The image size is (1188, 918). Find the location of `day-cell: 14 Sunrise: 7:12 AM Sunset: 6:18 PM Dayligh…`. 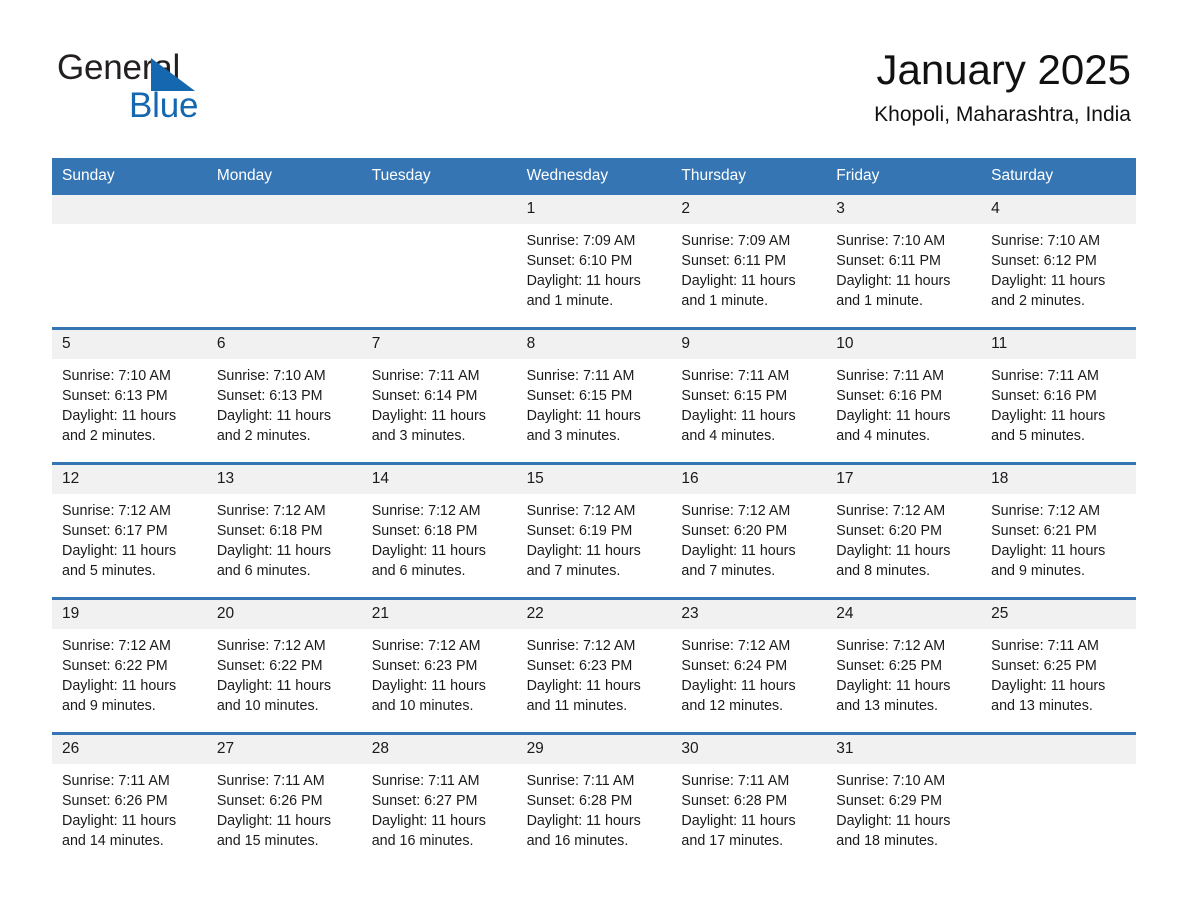

day-cell: 14 Sunrise: 7:12 AM Sunset: 6:18 PM Dayligh… is located at coordinates (439, 530).